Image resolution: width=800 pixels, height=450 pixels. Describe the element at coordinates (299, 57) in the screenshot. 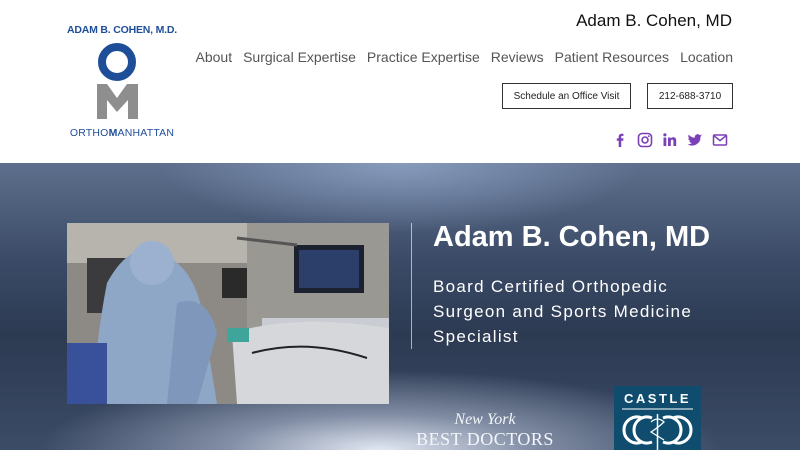

I see `nav-surgical-expertise: Surgical Expertise` at that location.